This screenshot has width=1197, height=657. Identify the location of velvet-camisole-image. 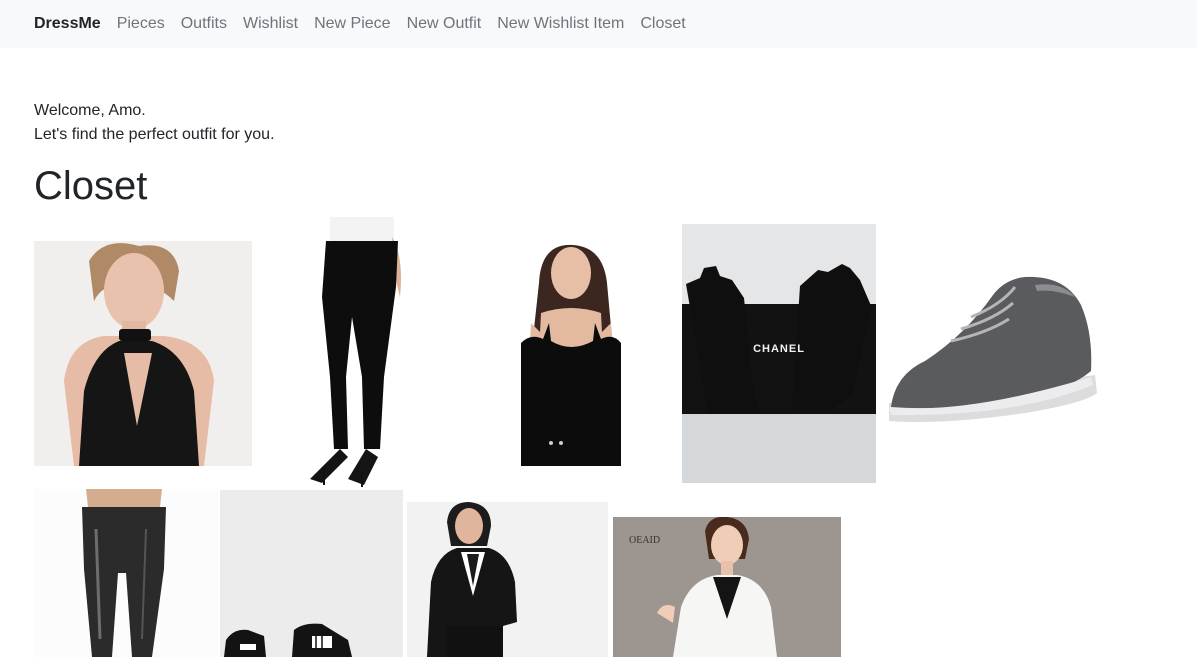
(571, 354).